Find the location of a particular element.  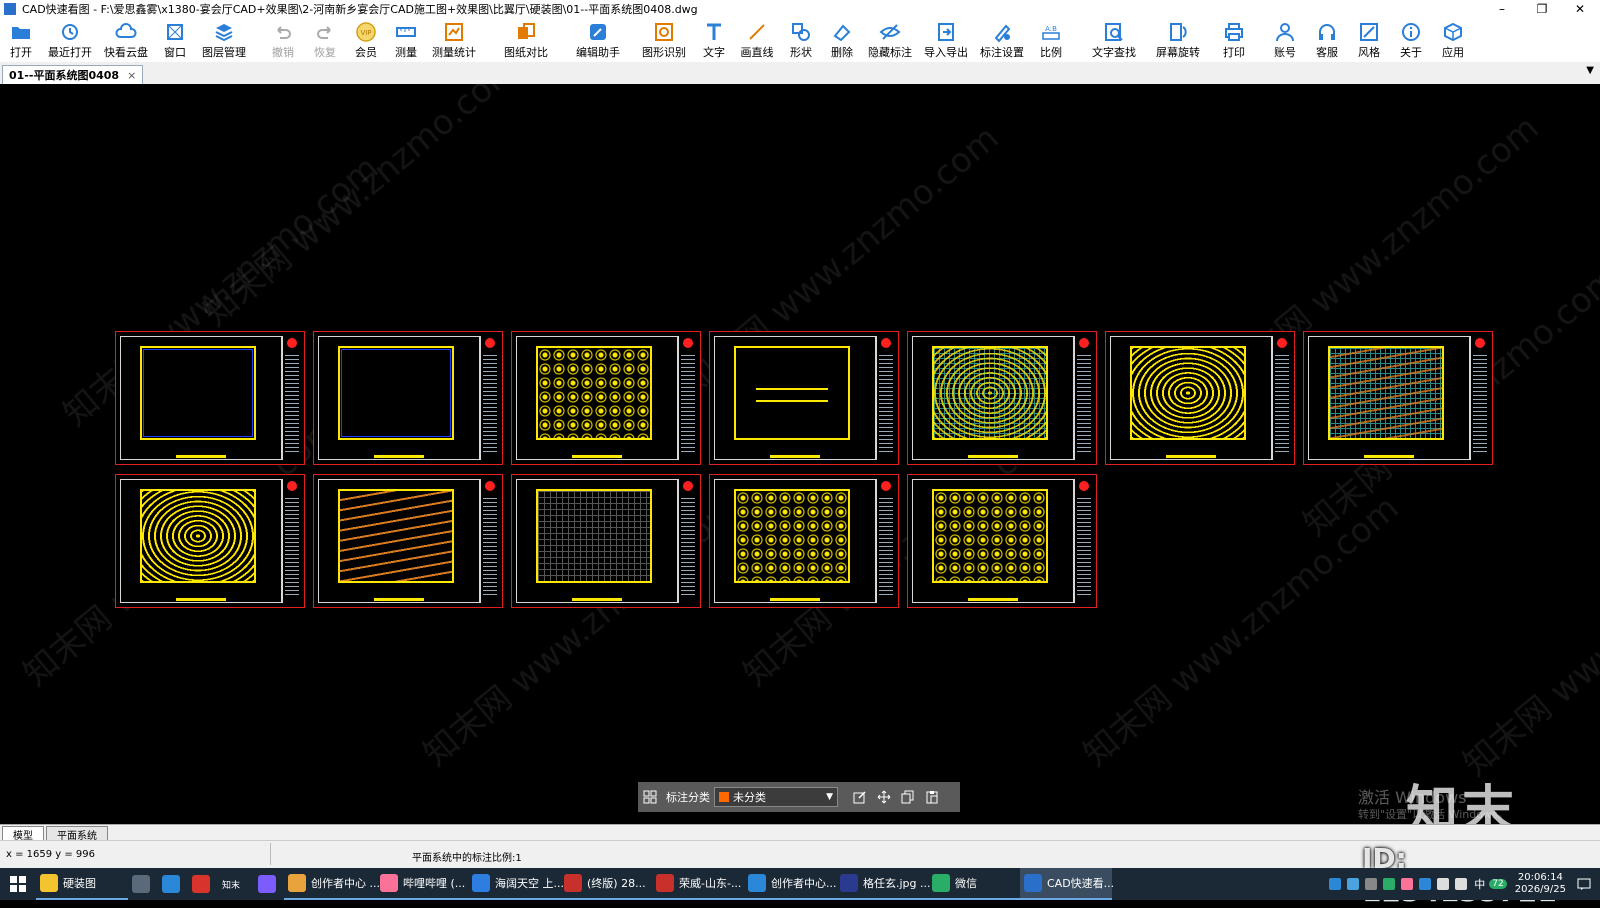

toolbar-button-10: 图纸对比 is located at coordinates (526, 40).